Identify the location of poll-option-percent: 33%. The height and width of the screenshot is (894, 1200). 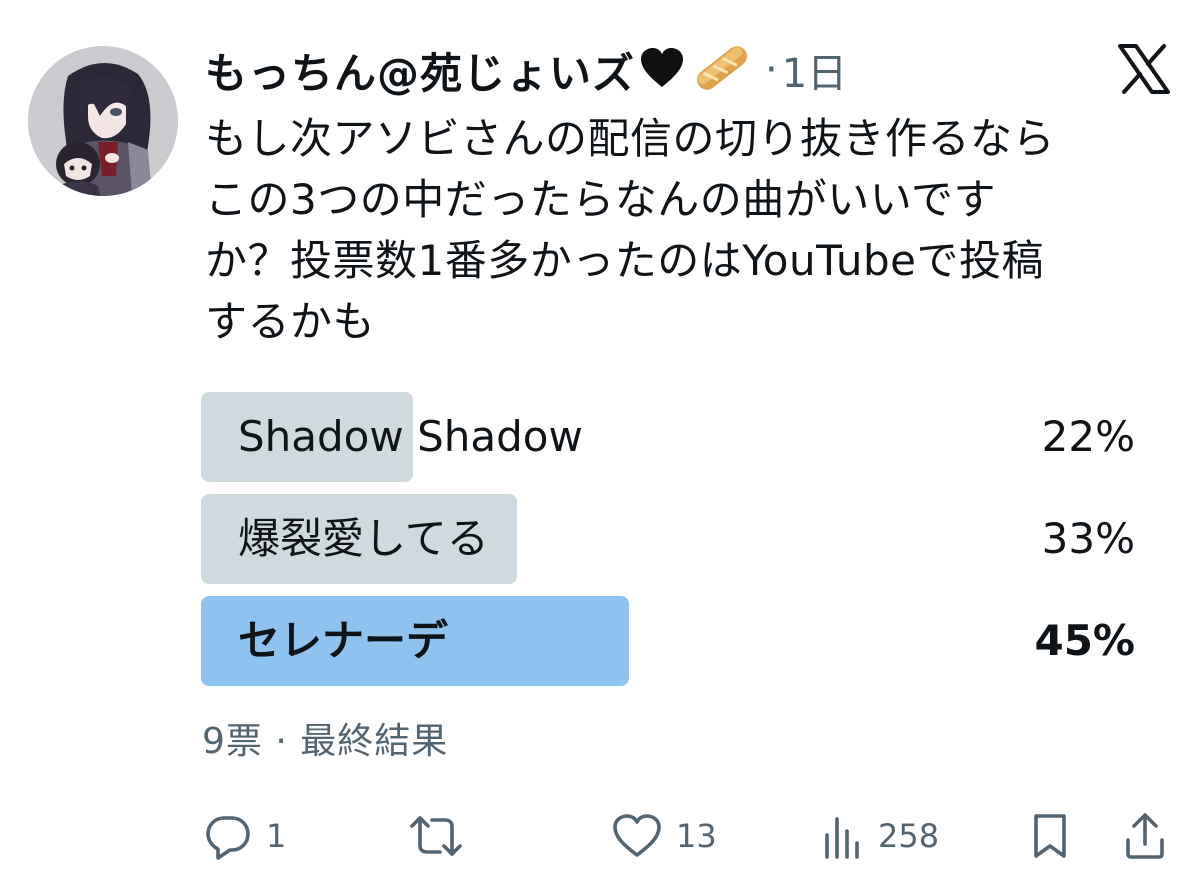
(1088, 538).